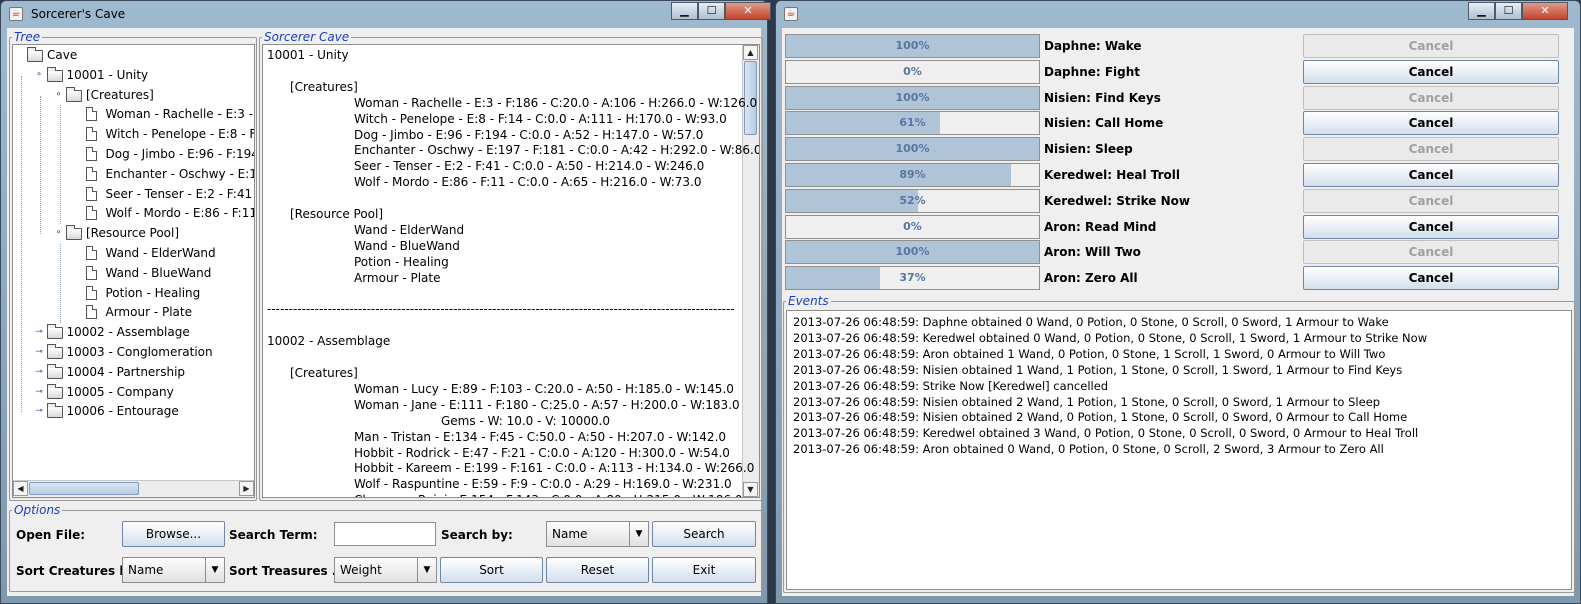  Describe the element at coordinates (133, 253) in the screenshot. I see `tree-leaf-node: Wand - ElderWand` at that location.